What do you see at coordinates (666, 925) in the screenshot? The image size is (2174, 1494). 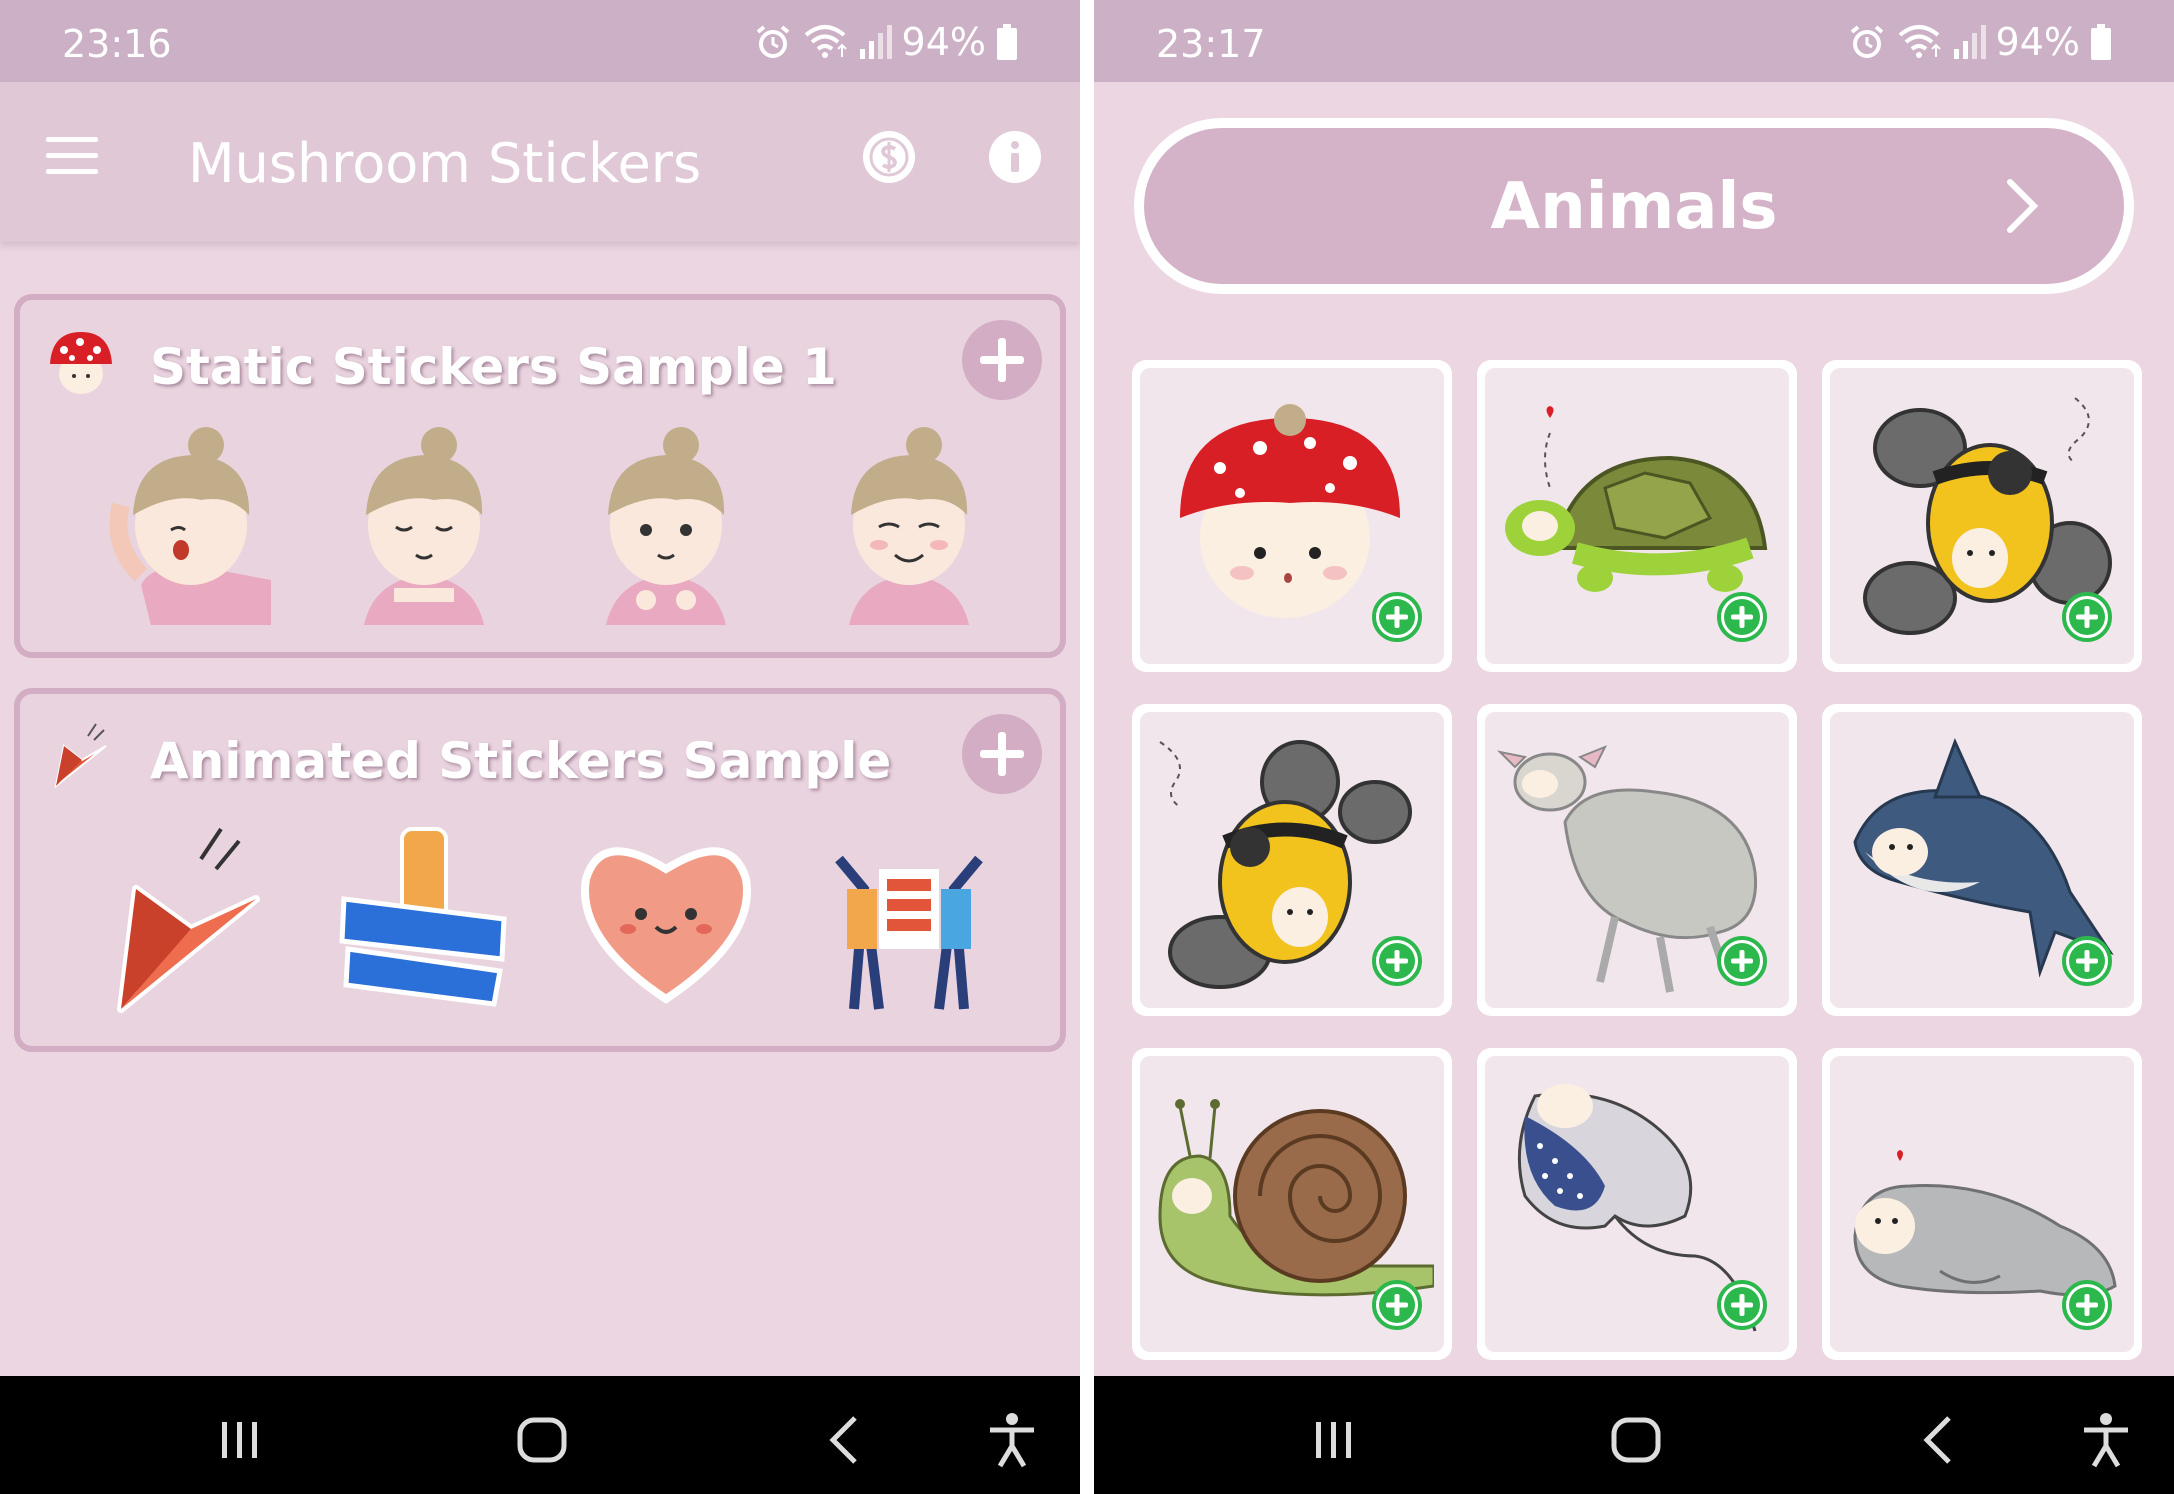 I see `smiling-heart-sticker` at bounding box center [666, 925].